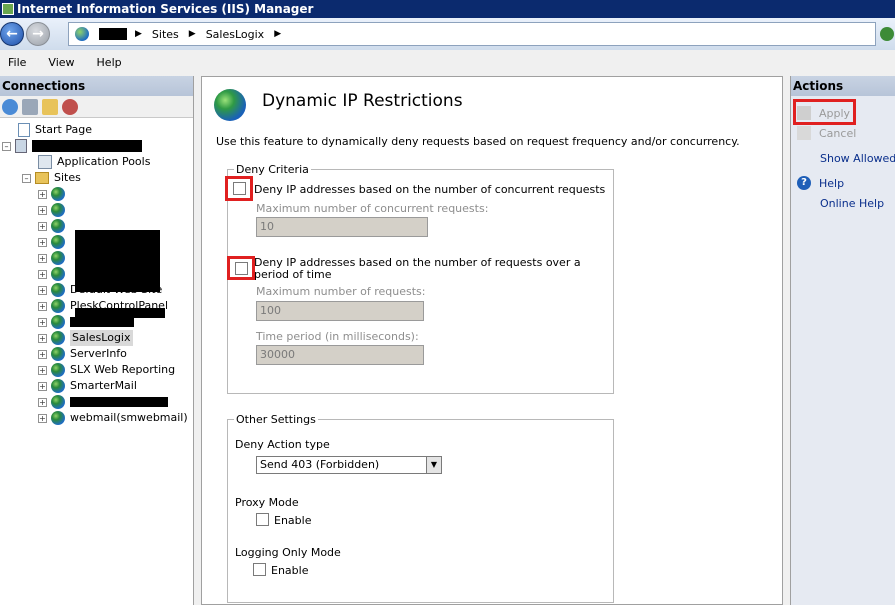  Describe the element at coordinates (349, 465) in the screenshot. I see `deny-action-select: Send 403 (Forbidden) ▼` at that location.